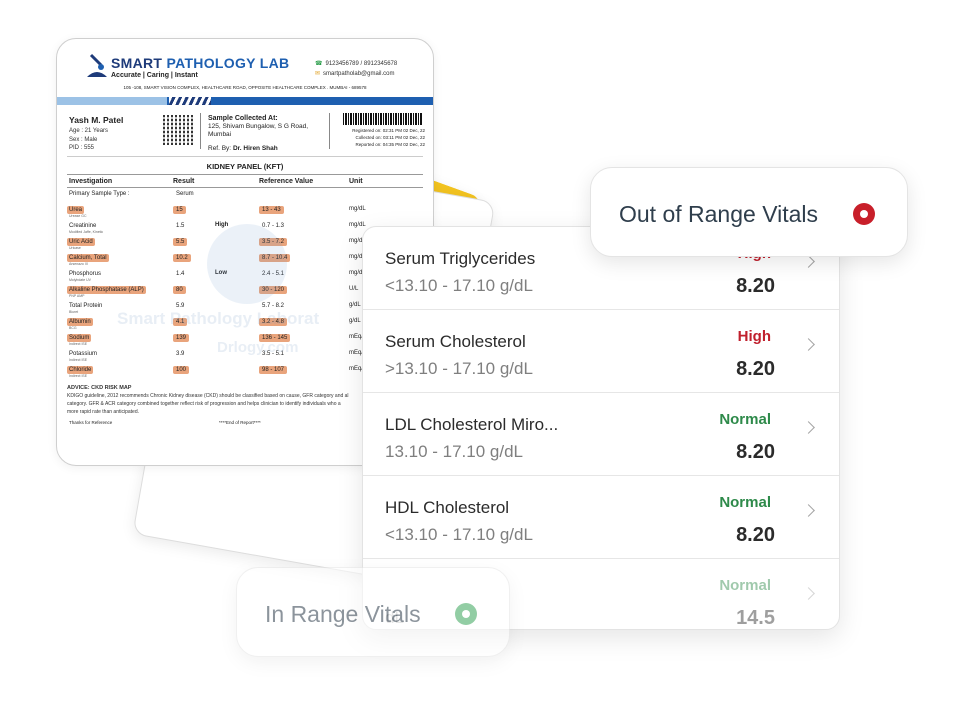 Image resolution: width=964 pixels, height=705 pixels. What do you see at coordinates (180, 242) in the screenshot?
I see `row-result: 5.5` at bounding box center [180, 242].